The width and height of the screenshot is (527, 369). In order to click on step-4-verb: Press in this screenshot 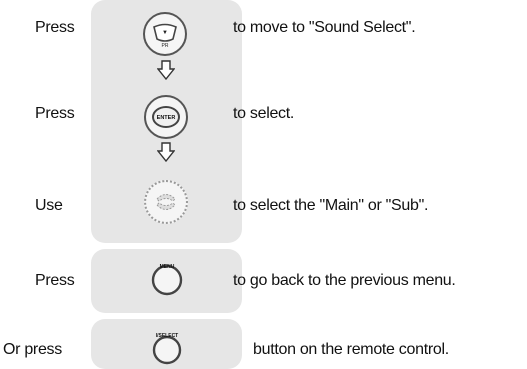, I will do `click(55, 280)`.